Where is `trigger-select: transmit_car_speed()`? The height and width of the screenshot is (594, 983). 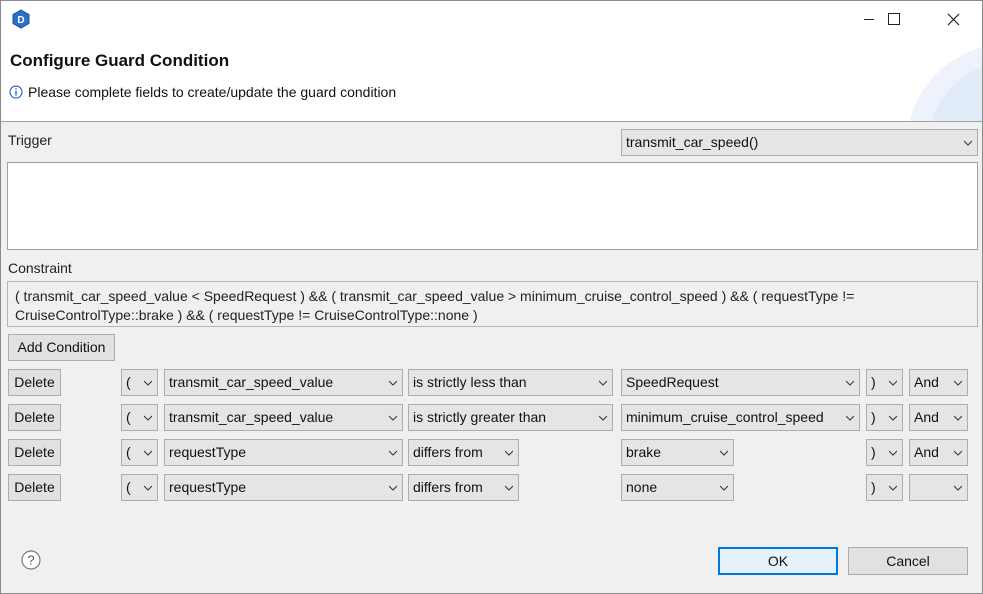 trigger-select: transmit_car_speed() is located at coordinates (799, 142).